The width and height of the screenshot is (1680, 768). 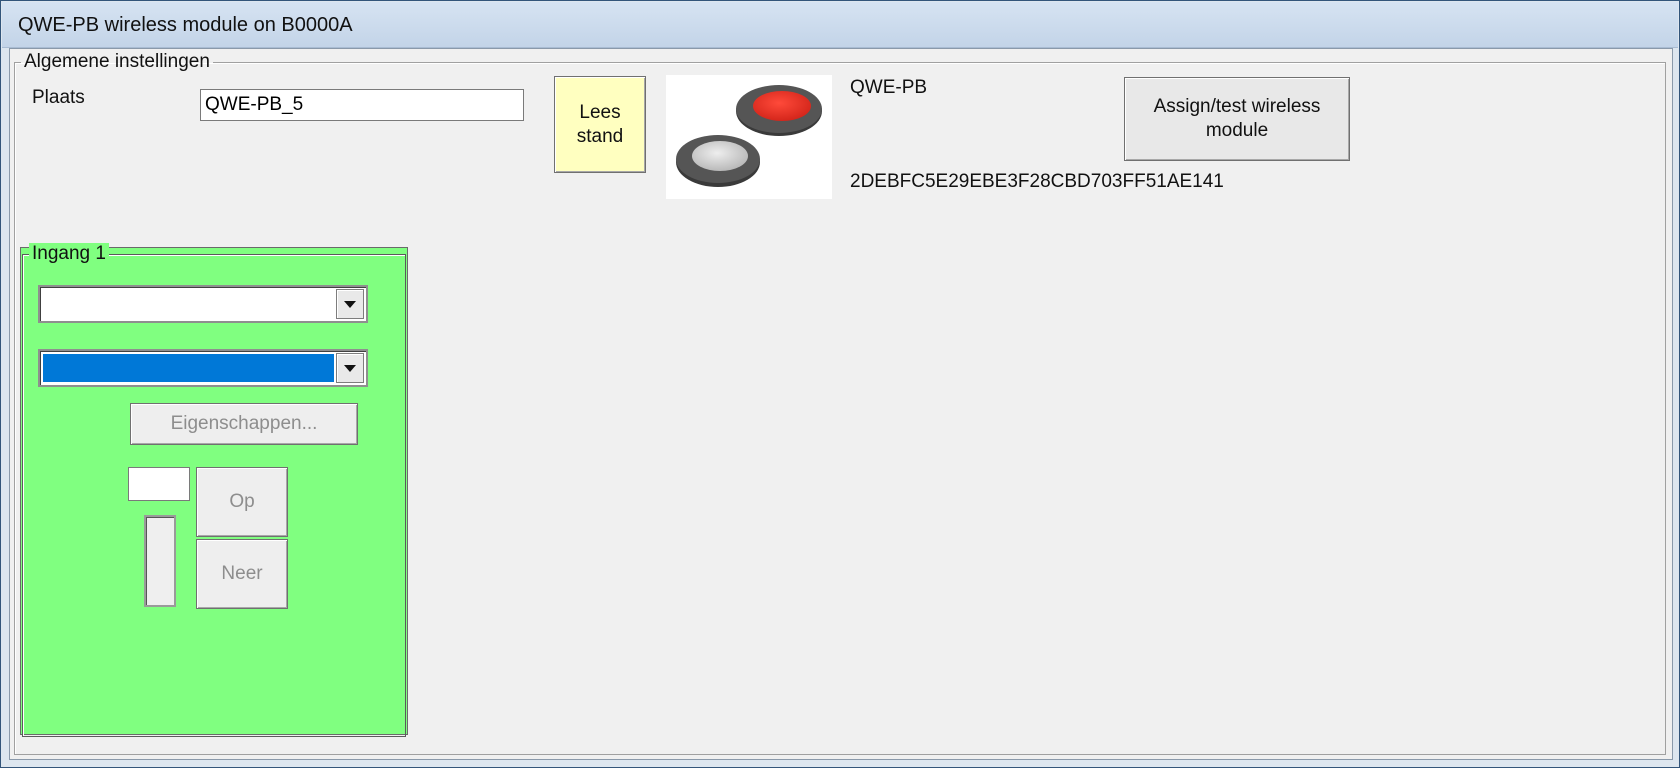 I want to click on input1-value-field, so click(x=159, y=484).